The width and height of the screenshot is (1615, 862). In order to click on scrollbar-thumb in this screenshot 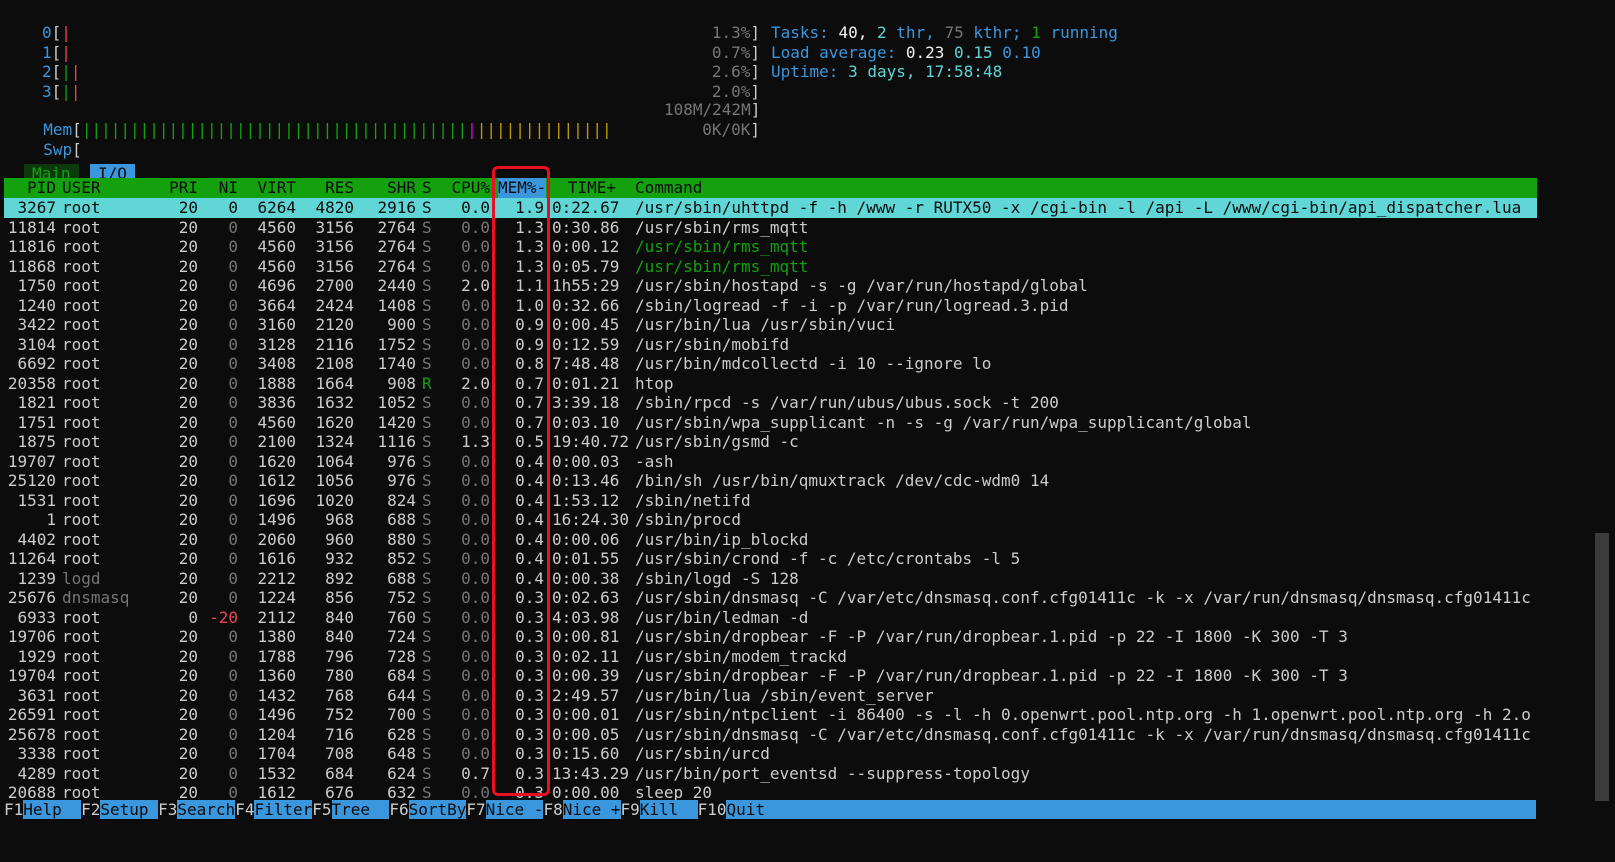, I will do `click(1602, 667)`.